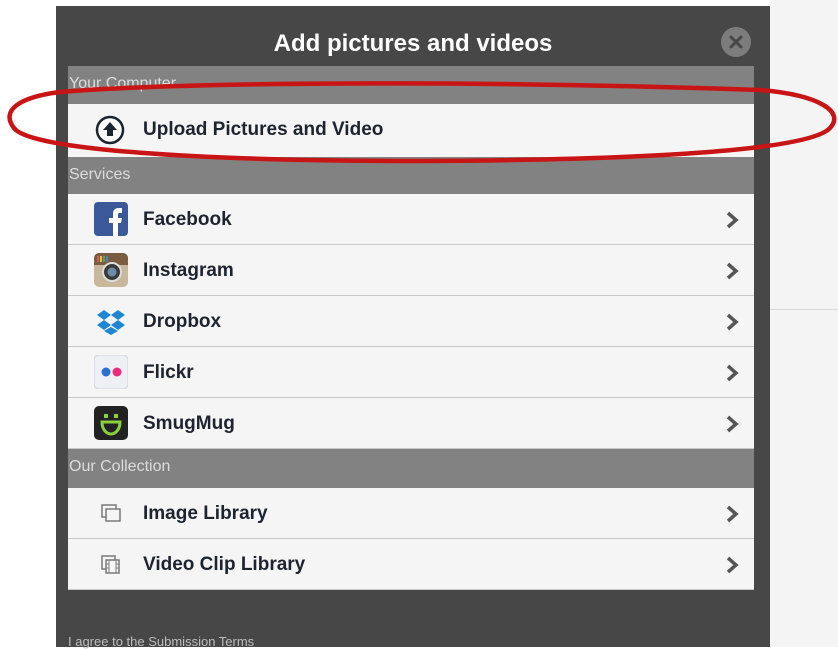  Describe the element at coordinates (188, 270) in the screenshot. I see `service-label: Instagram` at that location.